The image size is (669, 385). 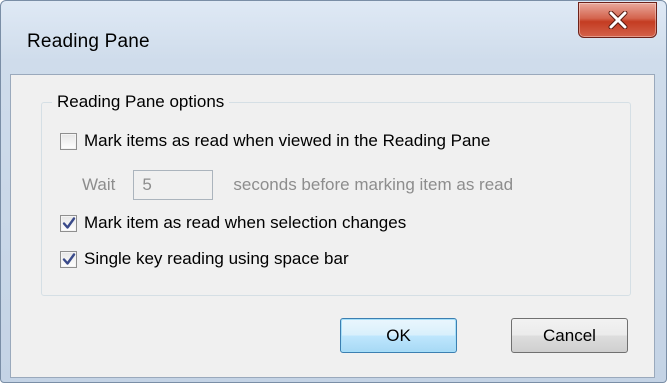 I want to click on mark-selection-label: Mark item as read when selection changes, so click(x=245, y=223).